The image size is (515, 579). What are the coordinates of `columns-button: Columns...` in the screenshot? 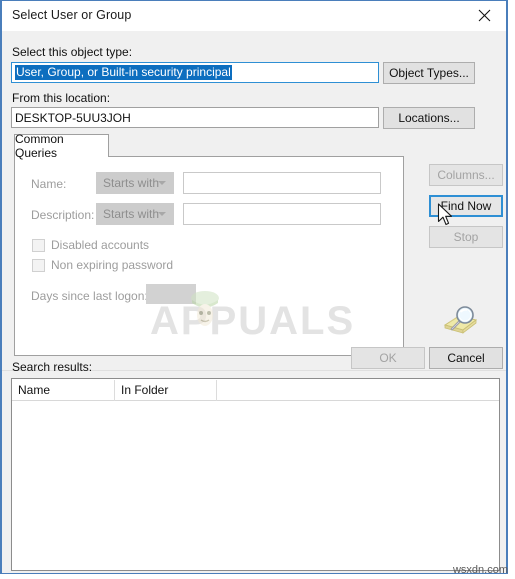 It's located at (466, 175).